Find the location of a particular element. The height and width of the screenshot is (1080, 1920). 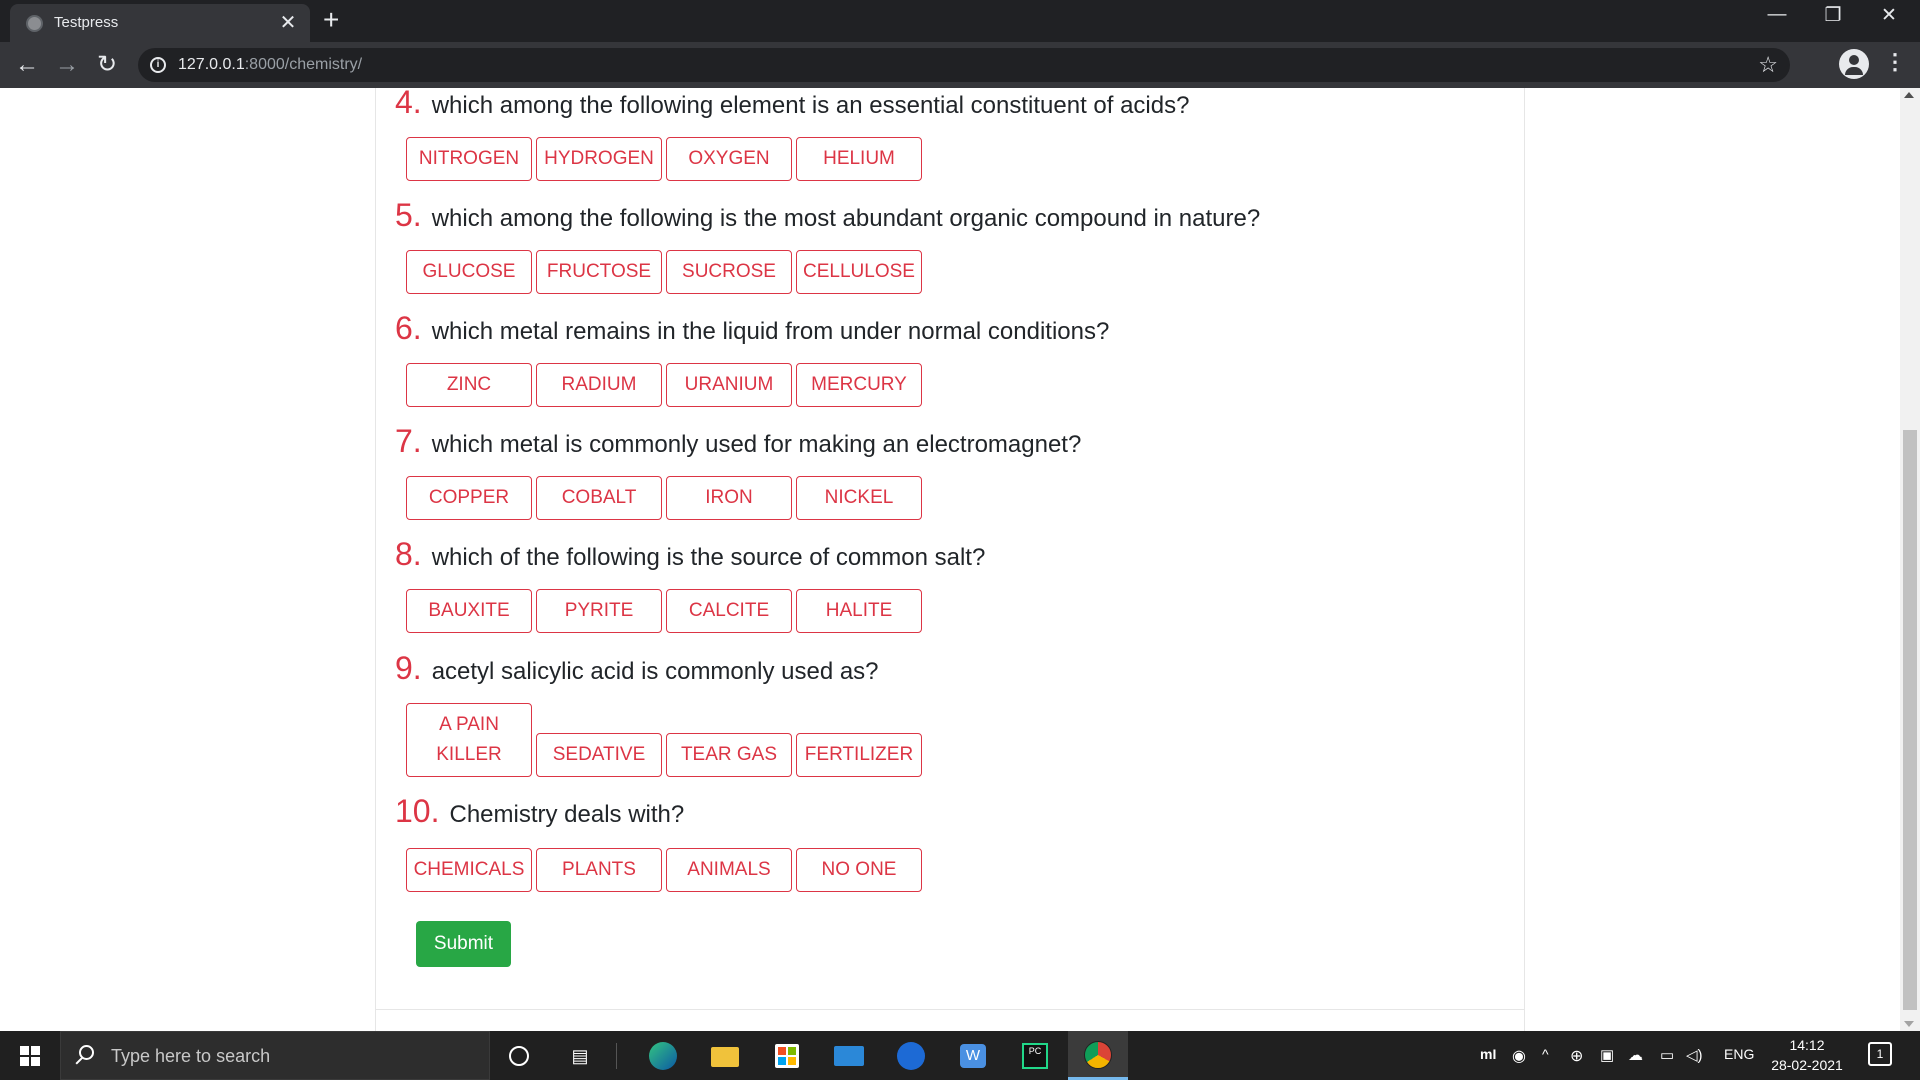

address-bar: i 127.0.0.1:8000/chemistry/ ☆ is located at coordinates (964, 65).